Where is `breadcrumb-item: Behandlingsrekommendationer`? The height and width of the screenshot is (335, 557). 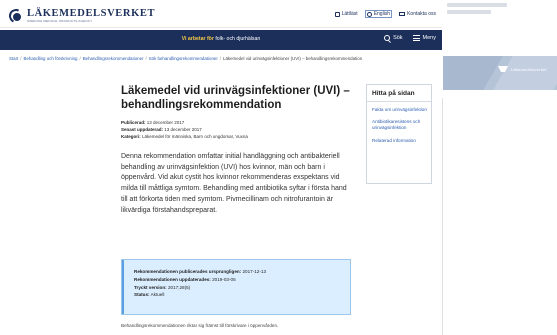 breadcrumb-item: Behandlingsrekommendationer is located at coordinates (113, 58).